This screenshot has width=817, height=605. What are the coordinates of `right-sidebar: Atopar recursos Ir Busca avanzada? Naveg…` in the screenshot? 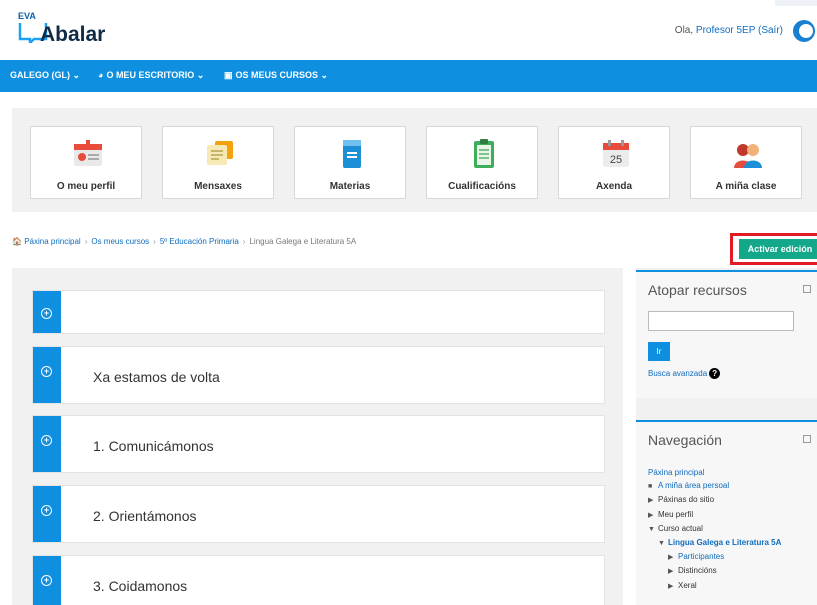 It's located at (726, 436).